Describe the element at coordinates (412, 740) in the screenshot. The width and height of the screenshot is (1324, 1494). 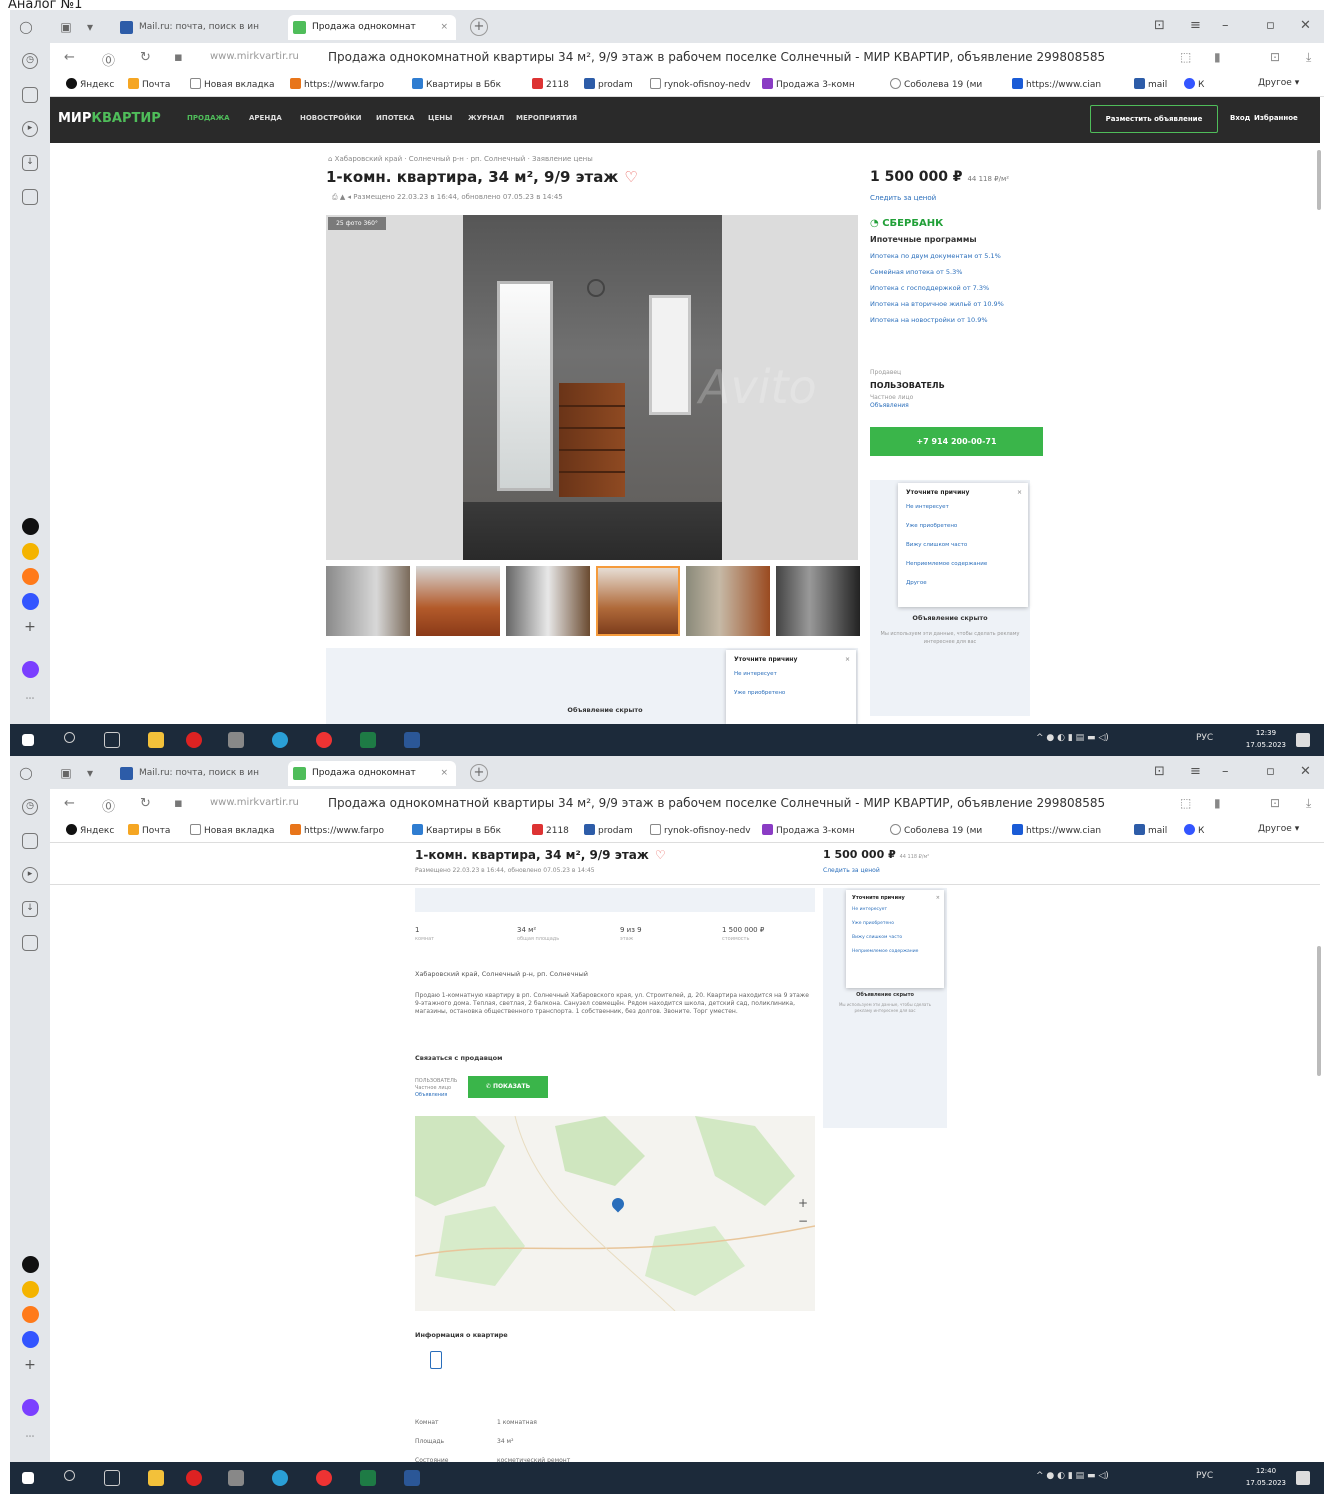
I see `word-icon` at that location.